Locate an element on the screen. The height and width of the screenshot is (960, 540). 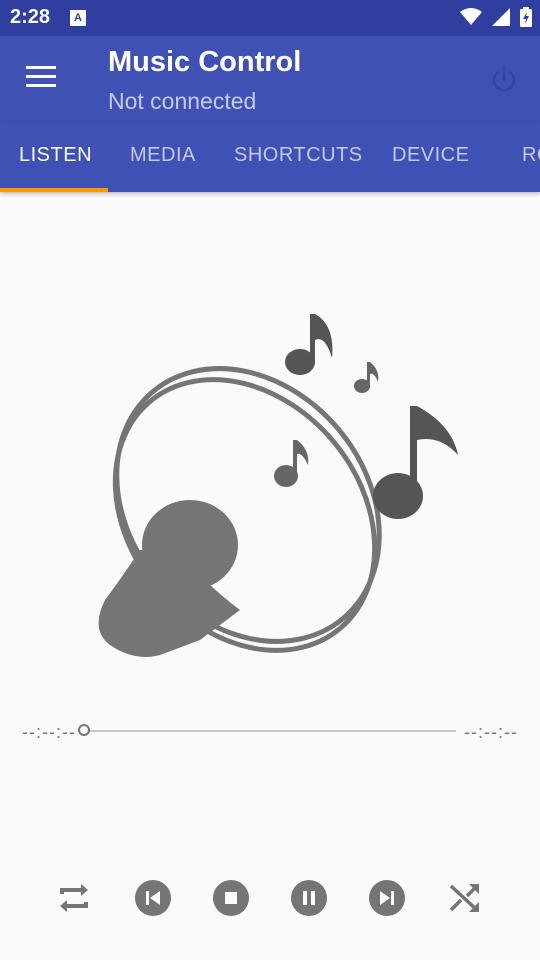
status-time: 2:28 is located at coordinates (30, 17).